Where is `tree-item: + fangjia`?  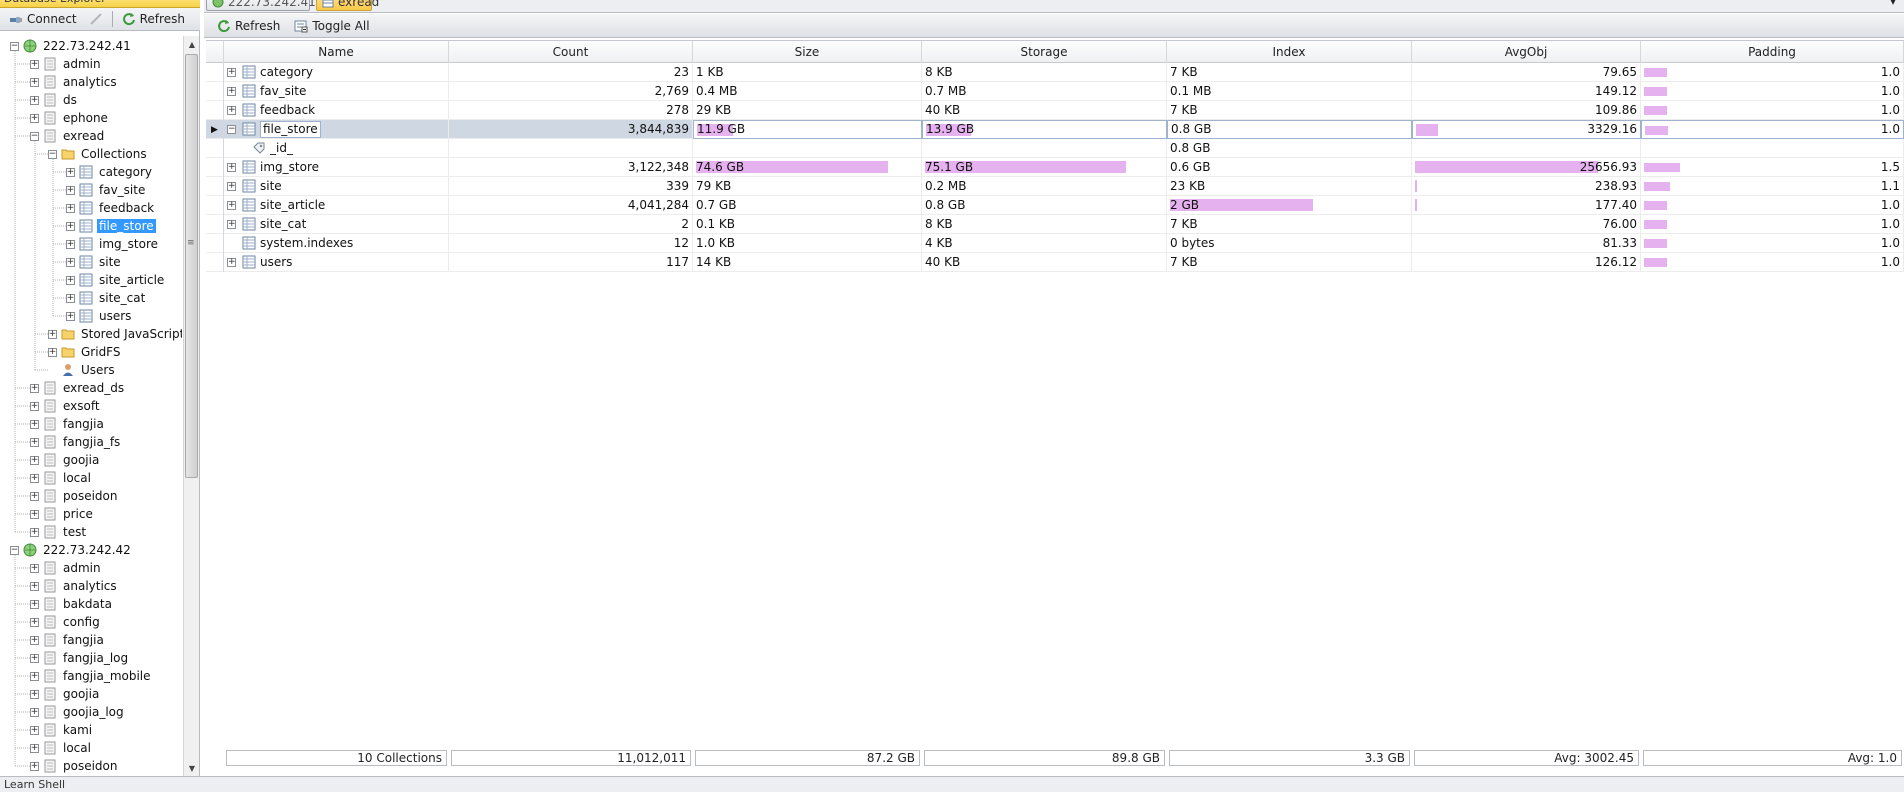
tree-item: + fangjia is located at coordinates (68, 424).